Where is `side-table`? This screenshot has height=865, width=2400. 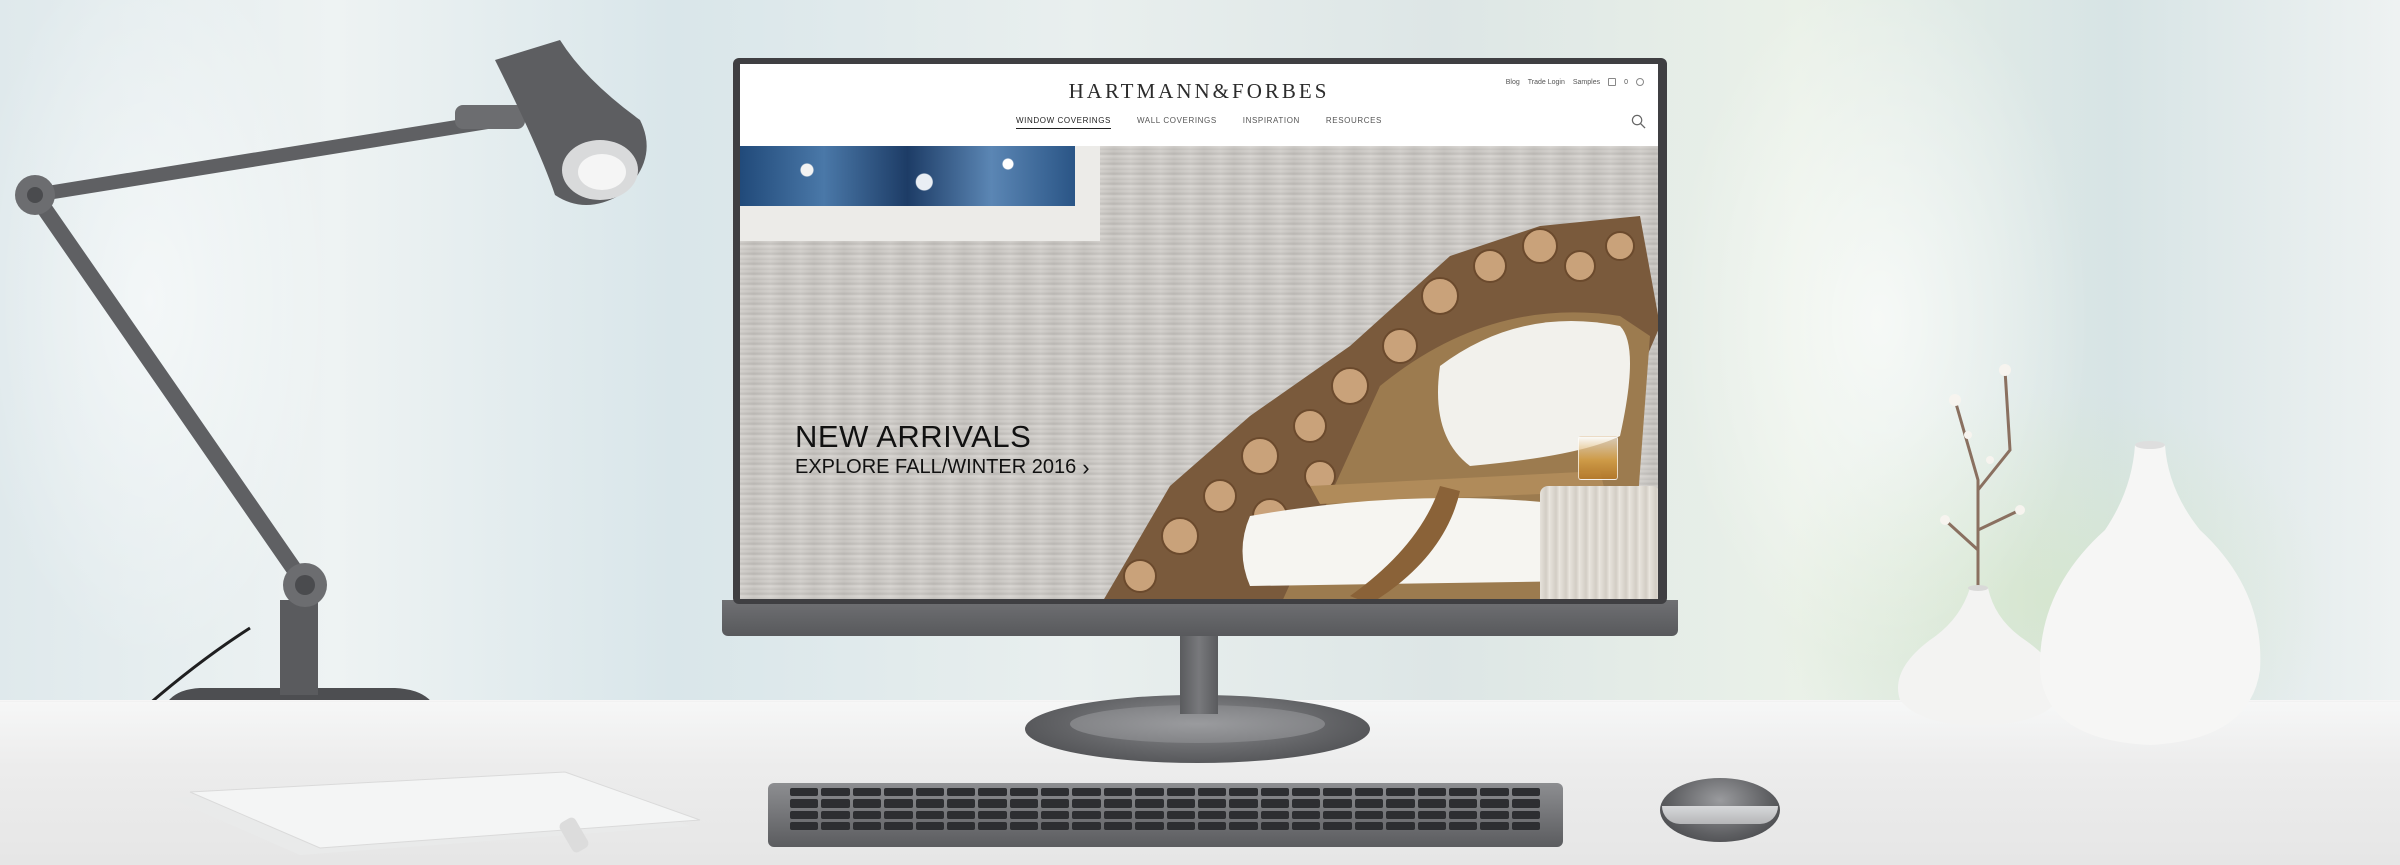
side-table is located at coordinates (1599, 542).